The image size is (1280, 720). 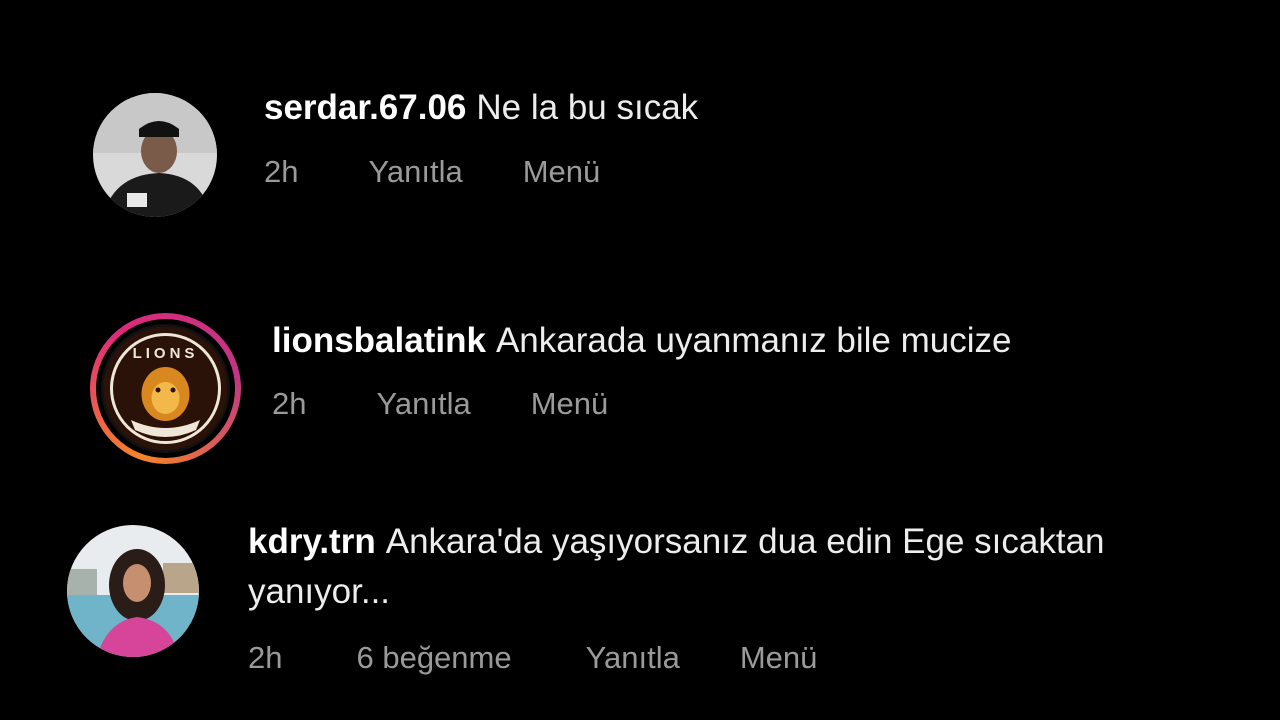 I want to click on username: kdry.trn, so click(x=312, y=541).